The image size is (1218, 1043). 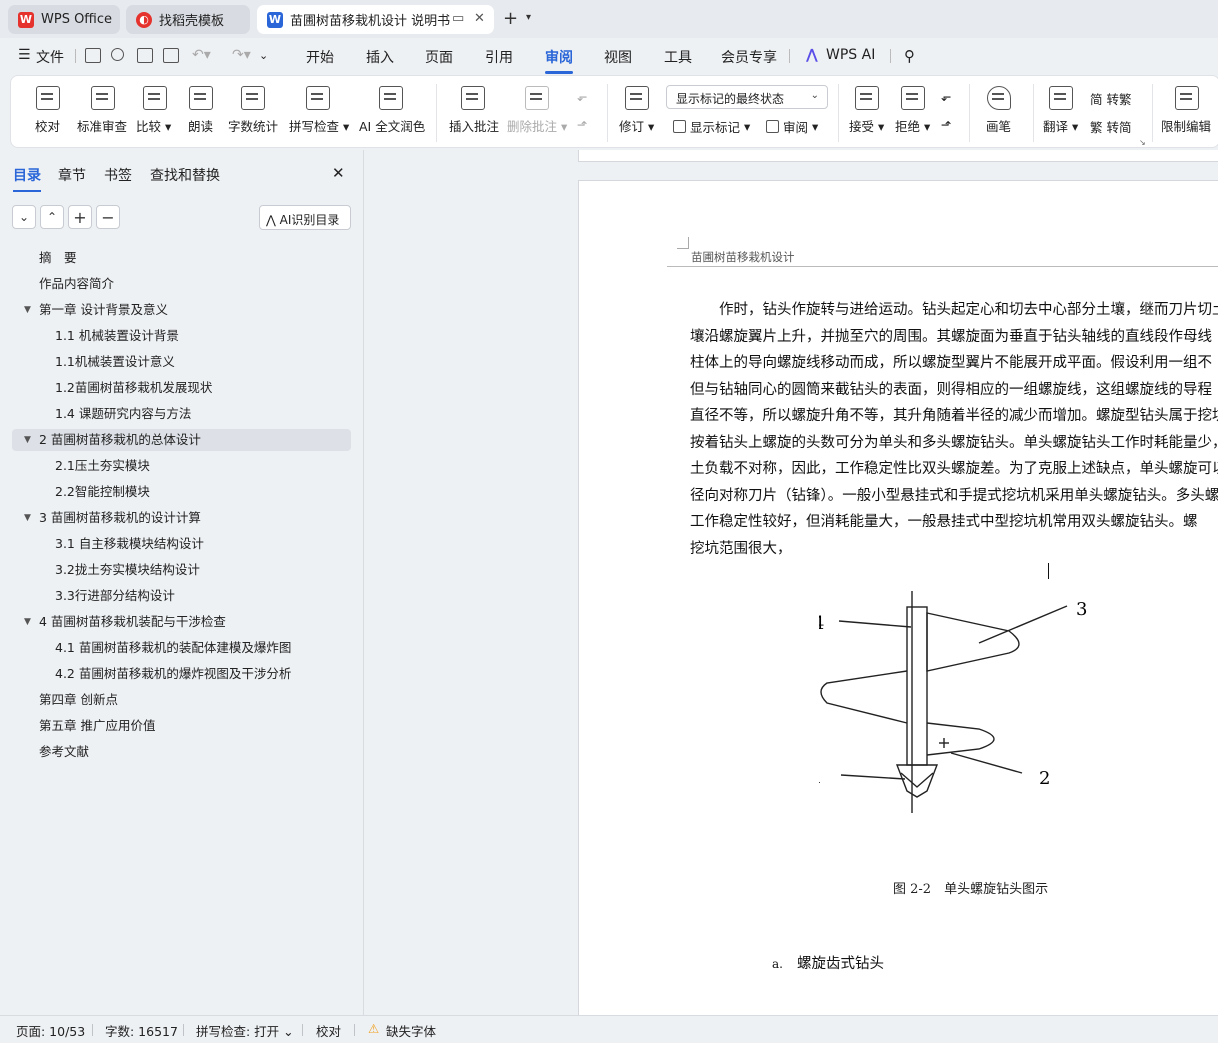 I want to click on accept-button: 接受 ▾, so click(x=867, y=112).